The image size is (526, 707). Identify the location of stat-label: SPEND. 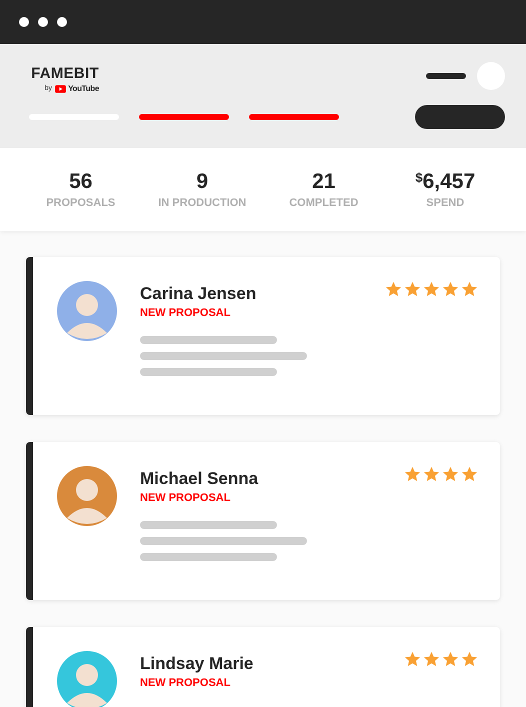
(445, 203).